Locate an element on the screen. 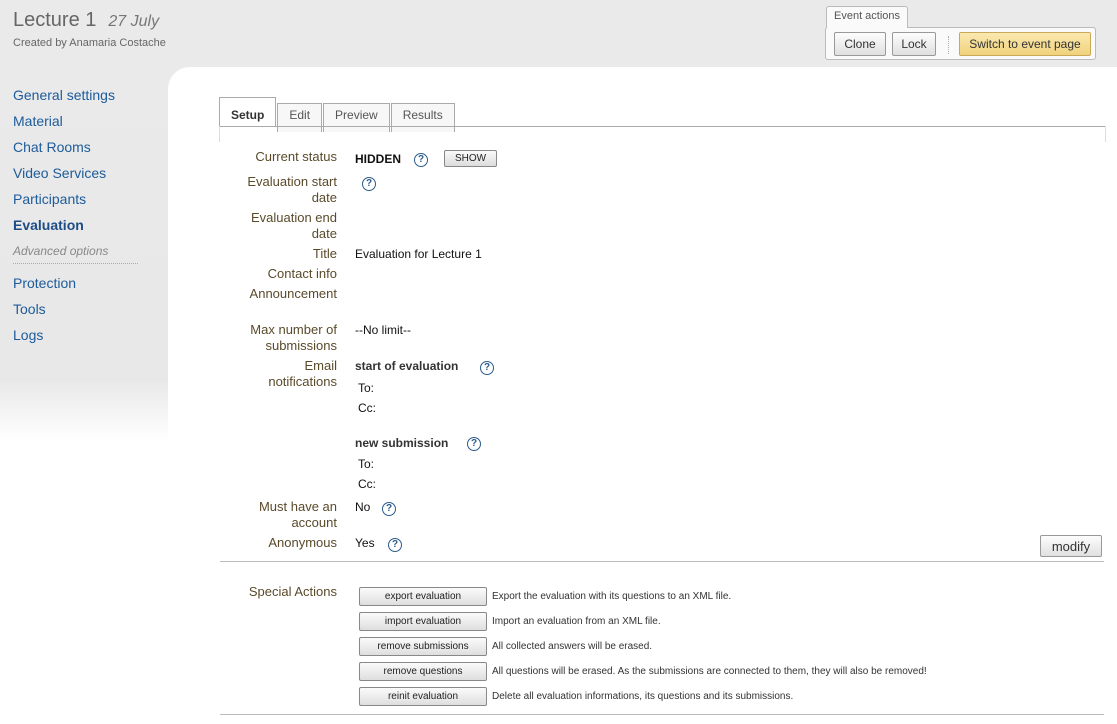 Image resolution: width=1117 pixels, height=724 pixels. sidebar-item-tools: Tools is located at coordinates (78, 313).